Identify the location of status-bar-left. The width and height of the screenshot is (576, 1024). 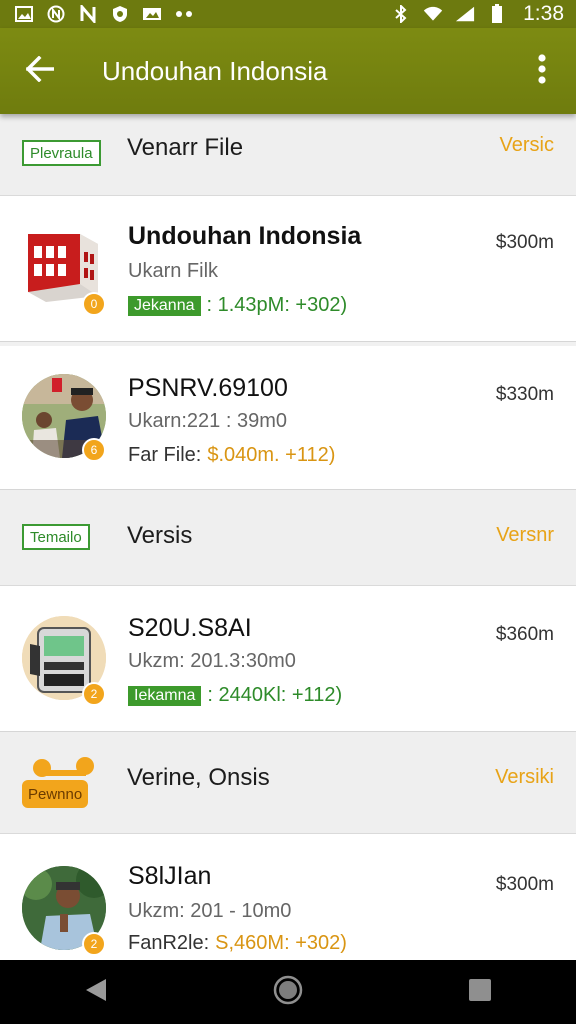
(104, 14).